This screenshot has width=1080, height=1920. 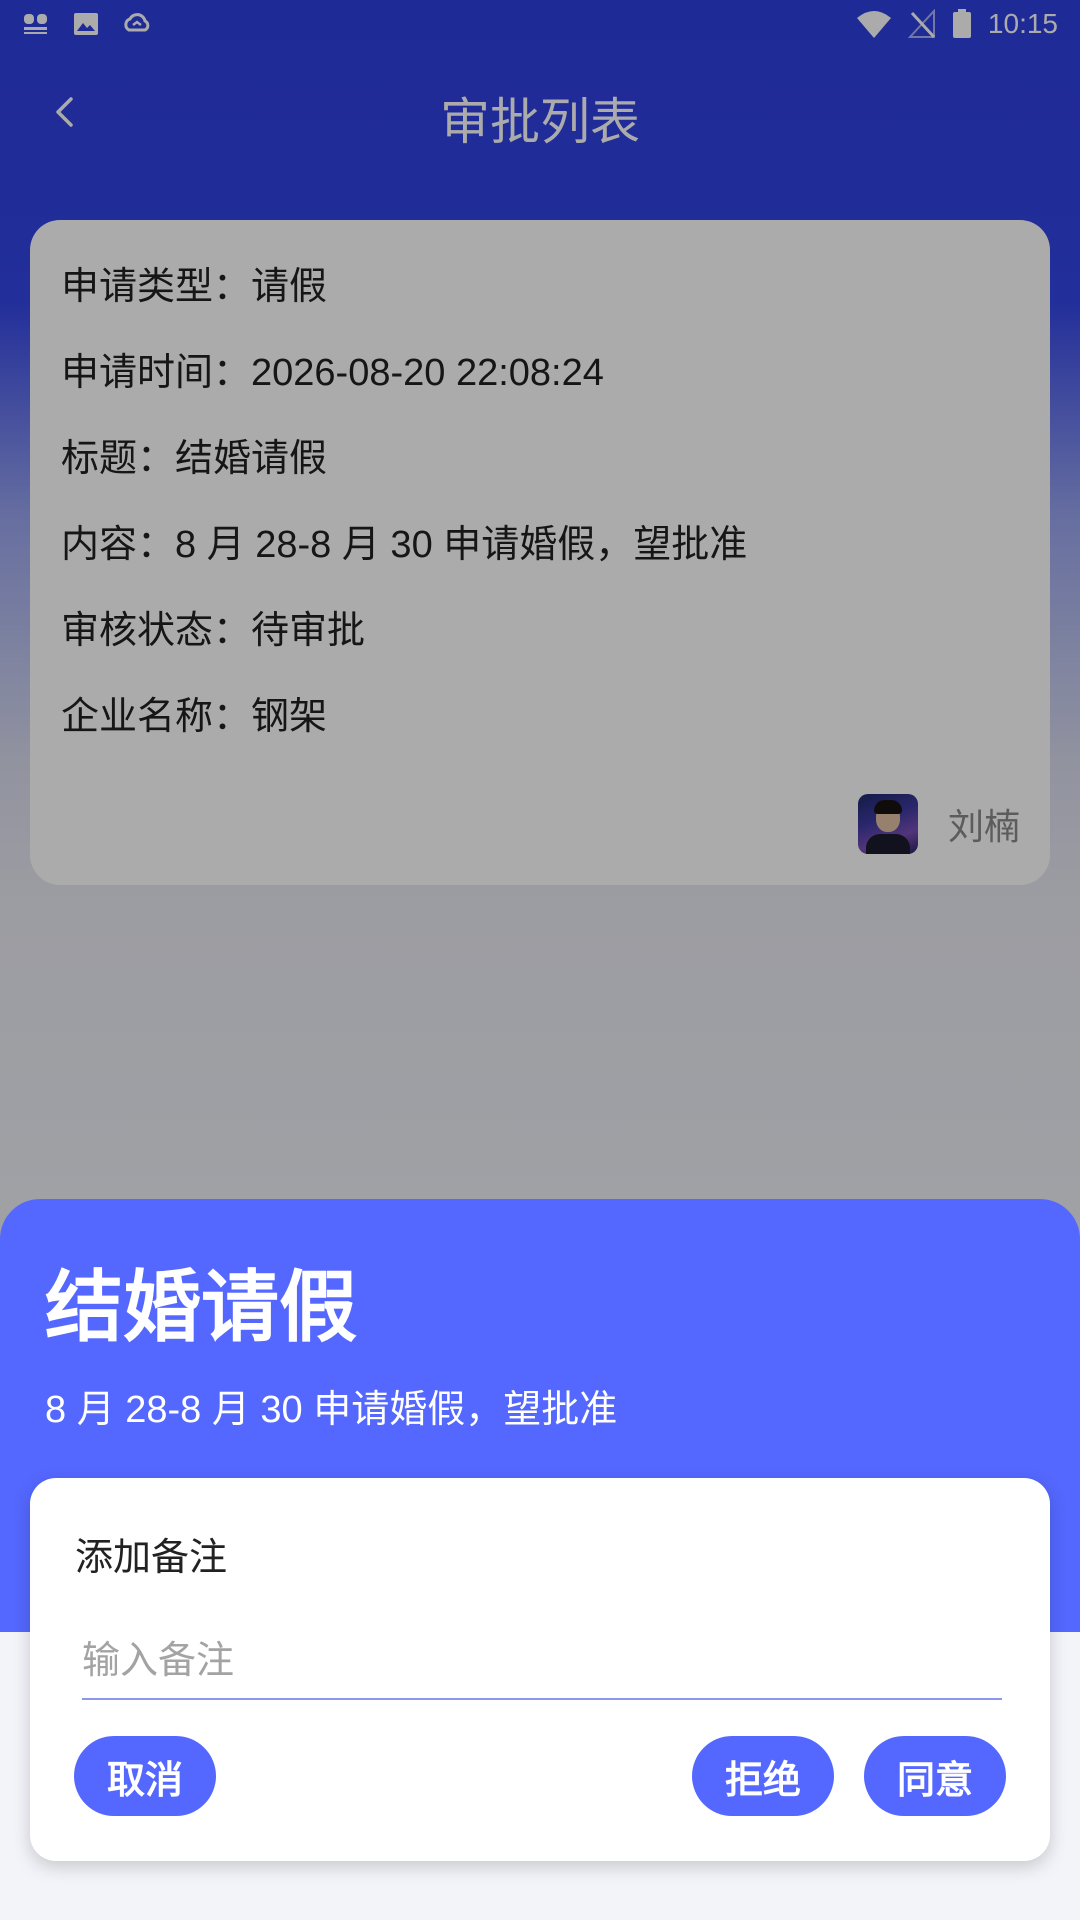 What do you see at coordinates (151, 1557) in the screenshot?
I see `dialog-title: 添加备注` at bounding box center [151, 1557].